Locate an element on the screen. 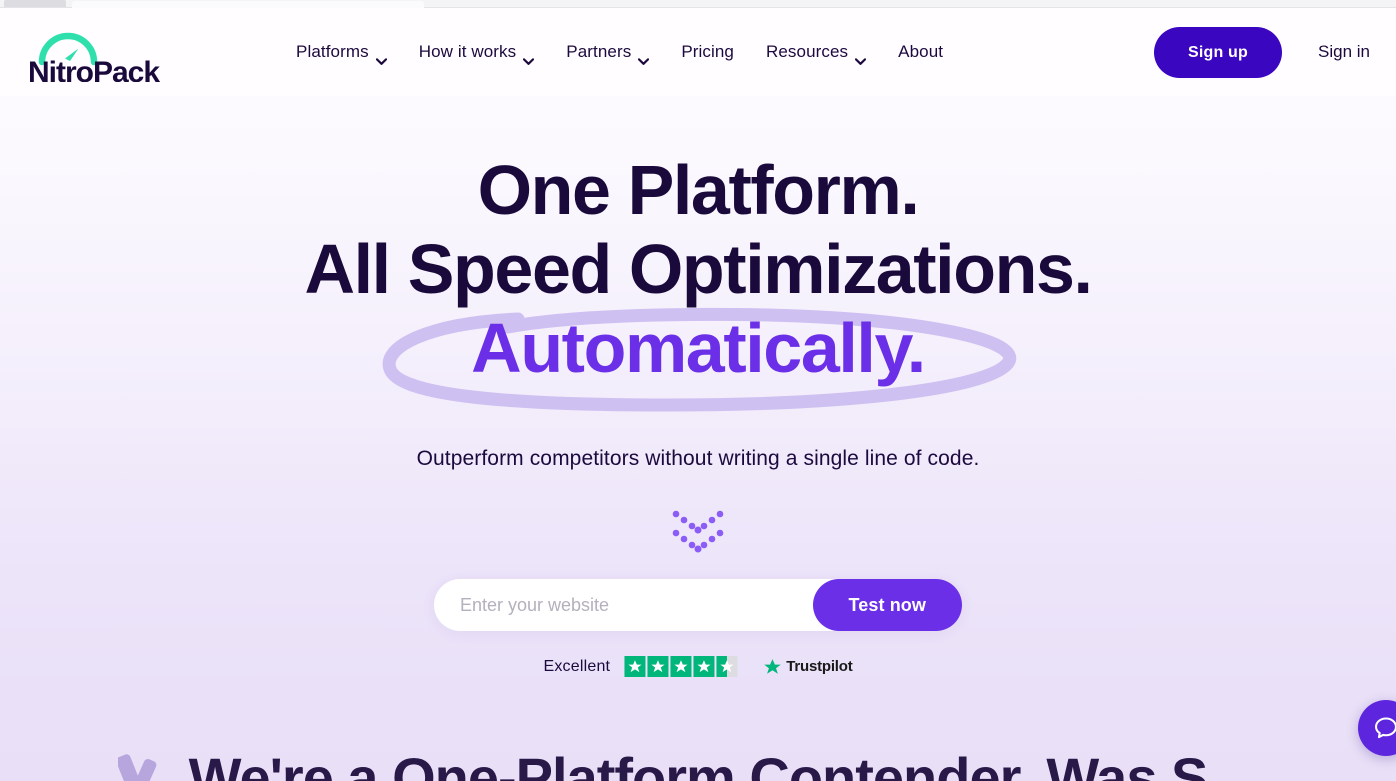 The width and height of the screenshot is (1396, 781). header-actions: Sign up Sign in is located at coordinates (1274, 52).